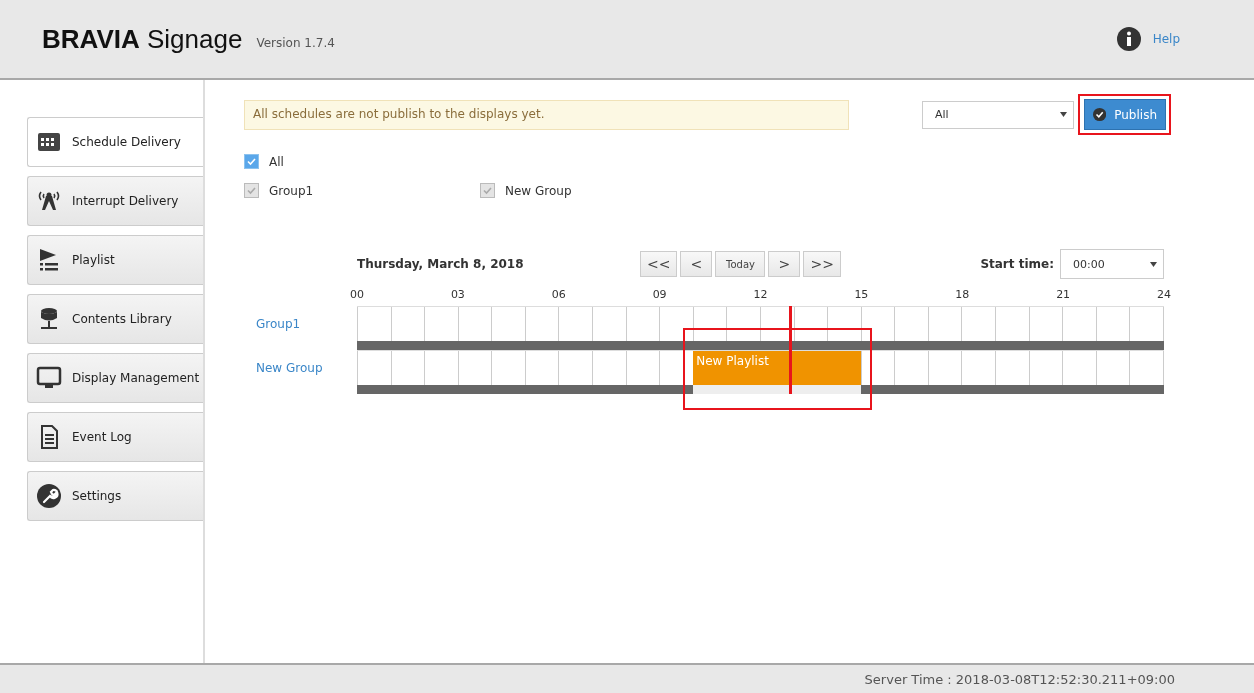  I want to click on group-link: New Group, so click(300, 372).